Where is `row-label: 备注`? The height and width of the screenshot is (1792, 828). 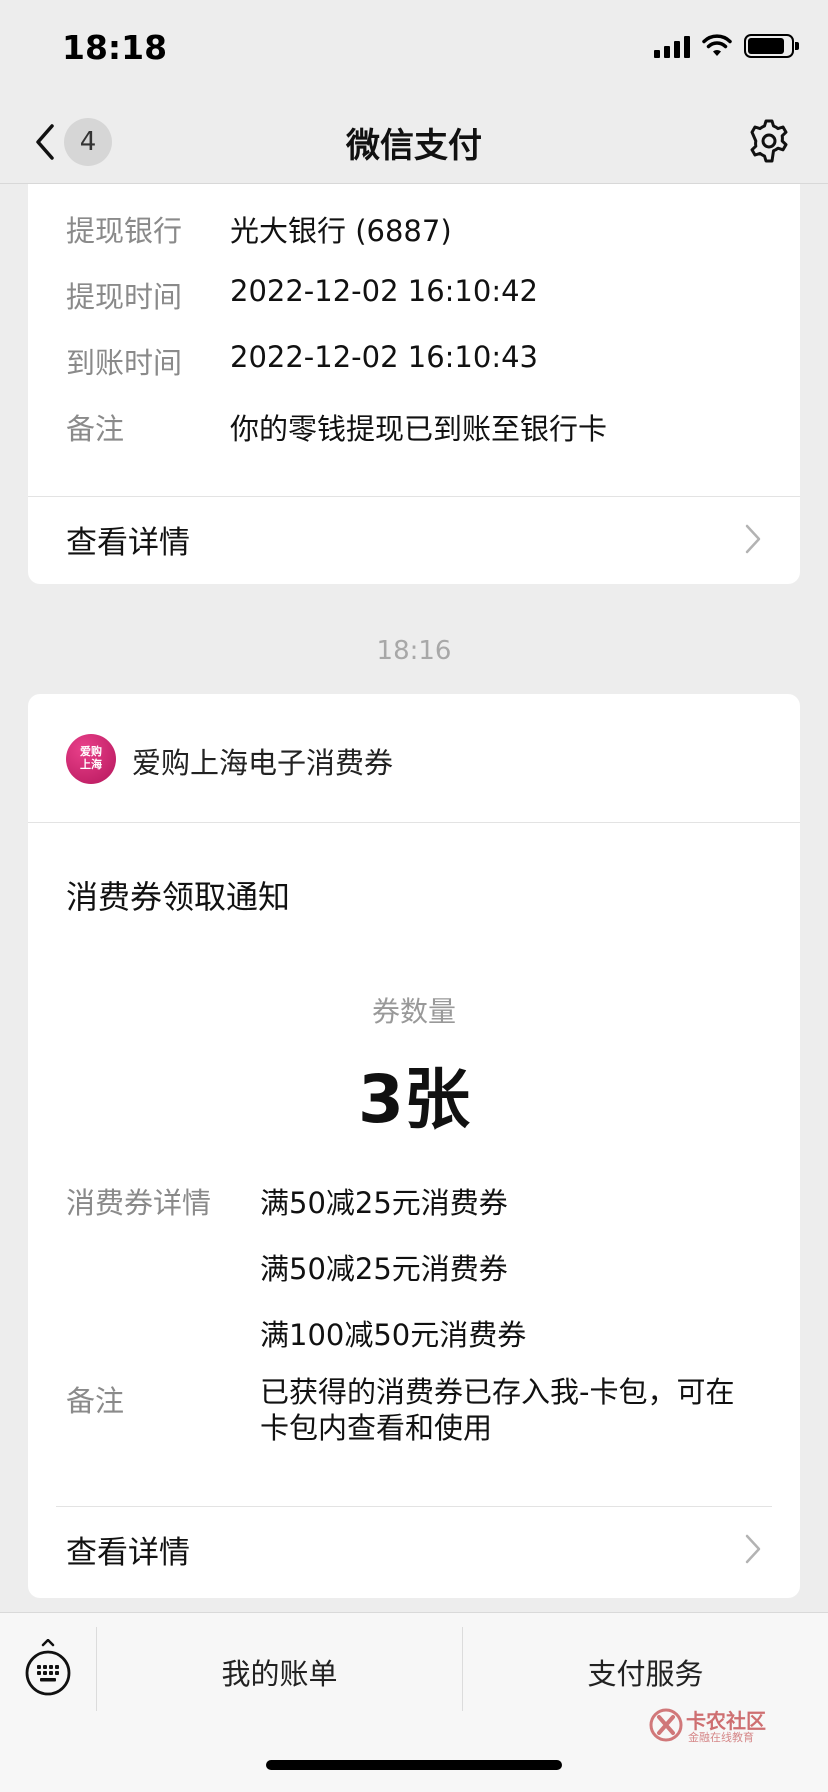
row-label: 备注 is located at coordinates (95, 429).